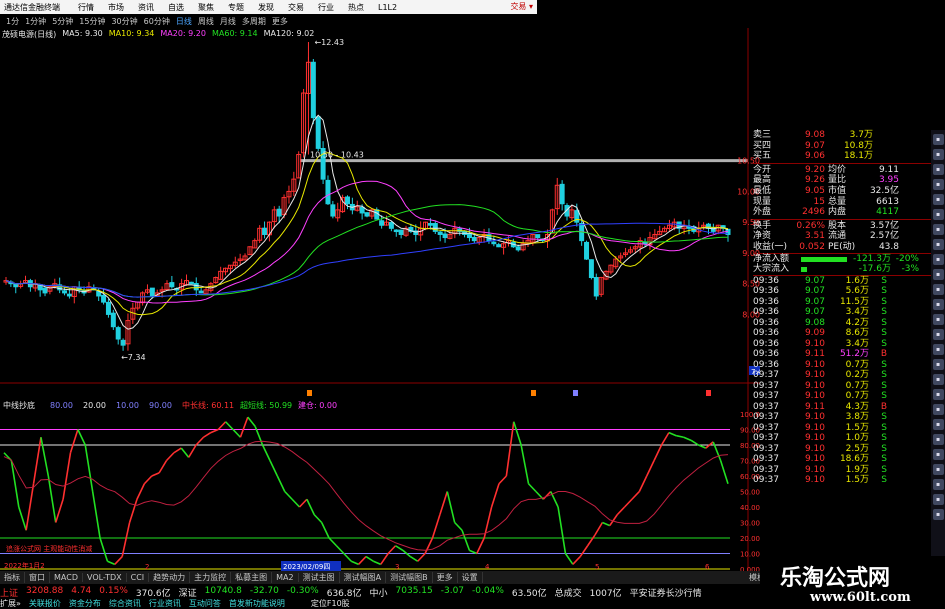 This screenshot has height=609, width=945. Describe the element at coordinates (24, 565) in the screenshot. I see `date-left-label: 2022年1月2` at that location.